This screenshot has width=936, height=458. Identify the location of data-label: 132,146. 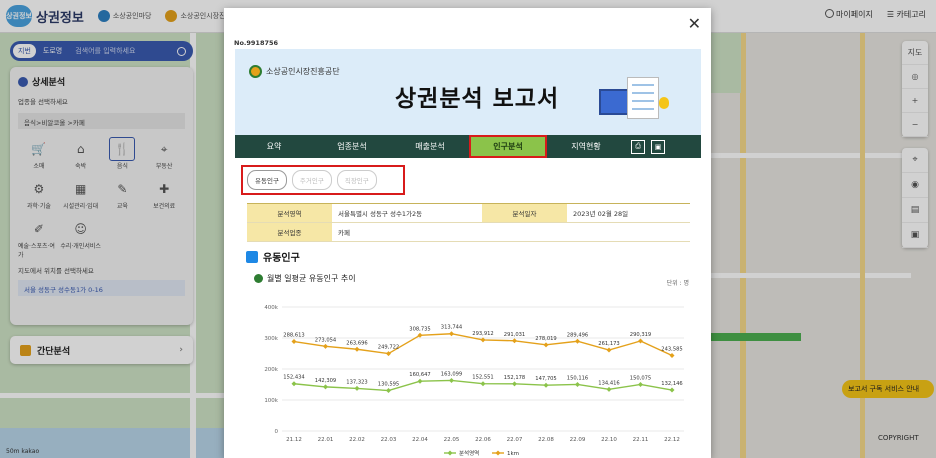
(671, 384).